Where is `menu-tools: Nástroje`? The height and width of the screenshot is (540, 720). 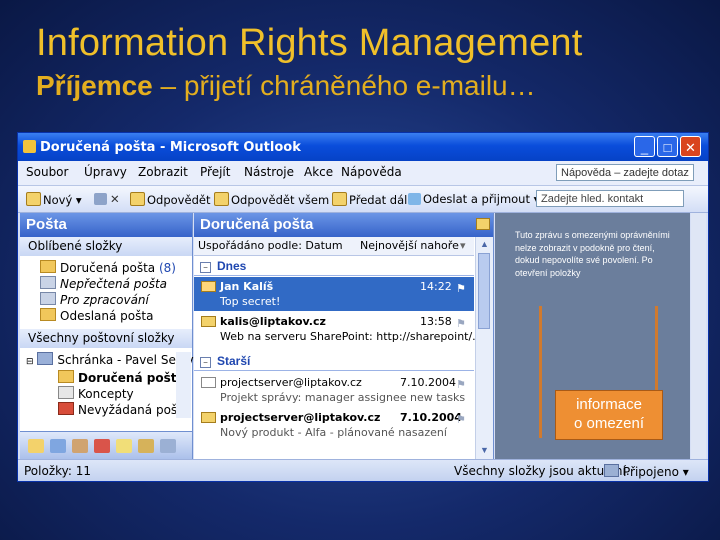 menu-tools: Nástroje is located at coordinates (269, 172).